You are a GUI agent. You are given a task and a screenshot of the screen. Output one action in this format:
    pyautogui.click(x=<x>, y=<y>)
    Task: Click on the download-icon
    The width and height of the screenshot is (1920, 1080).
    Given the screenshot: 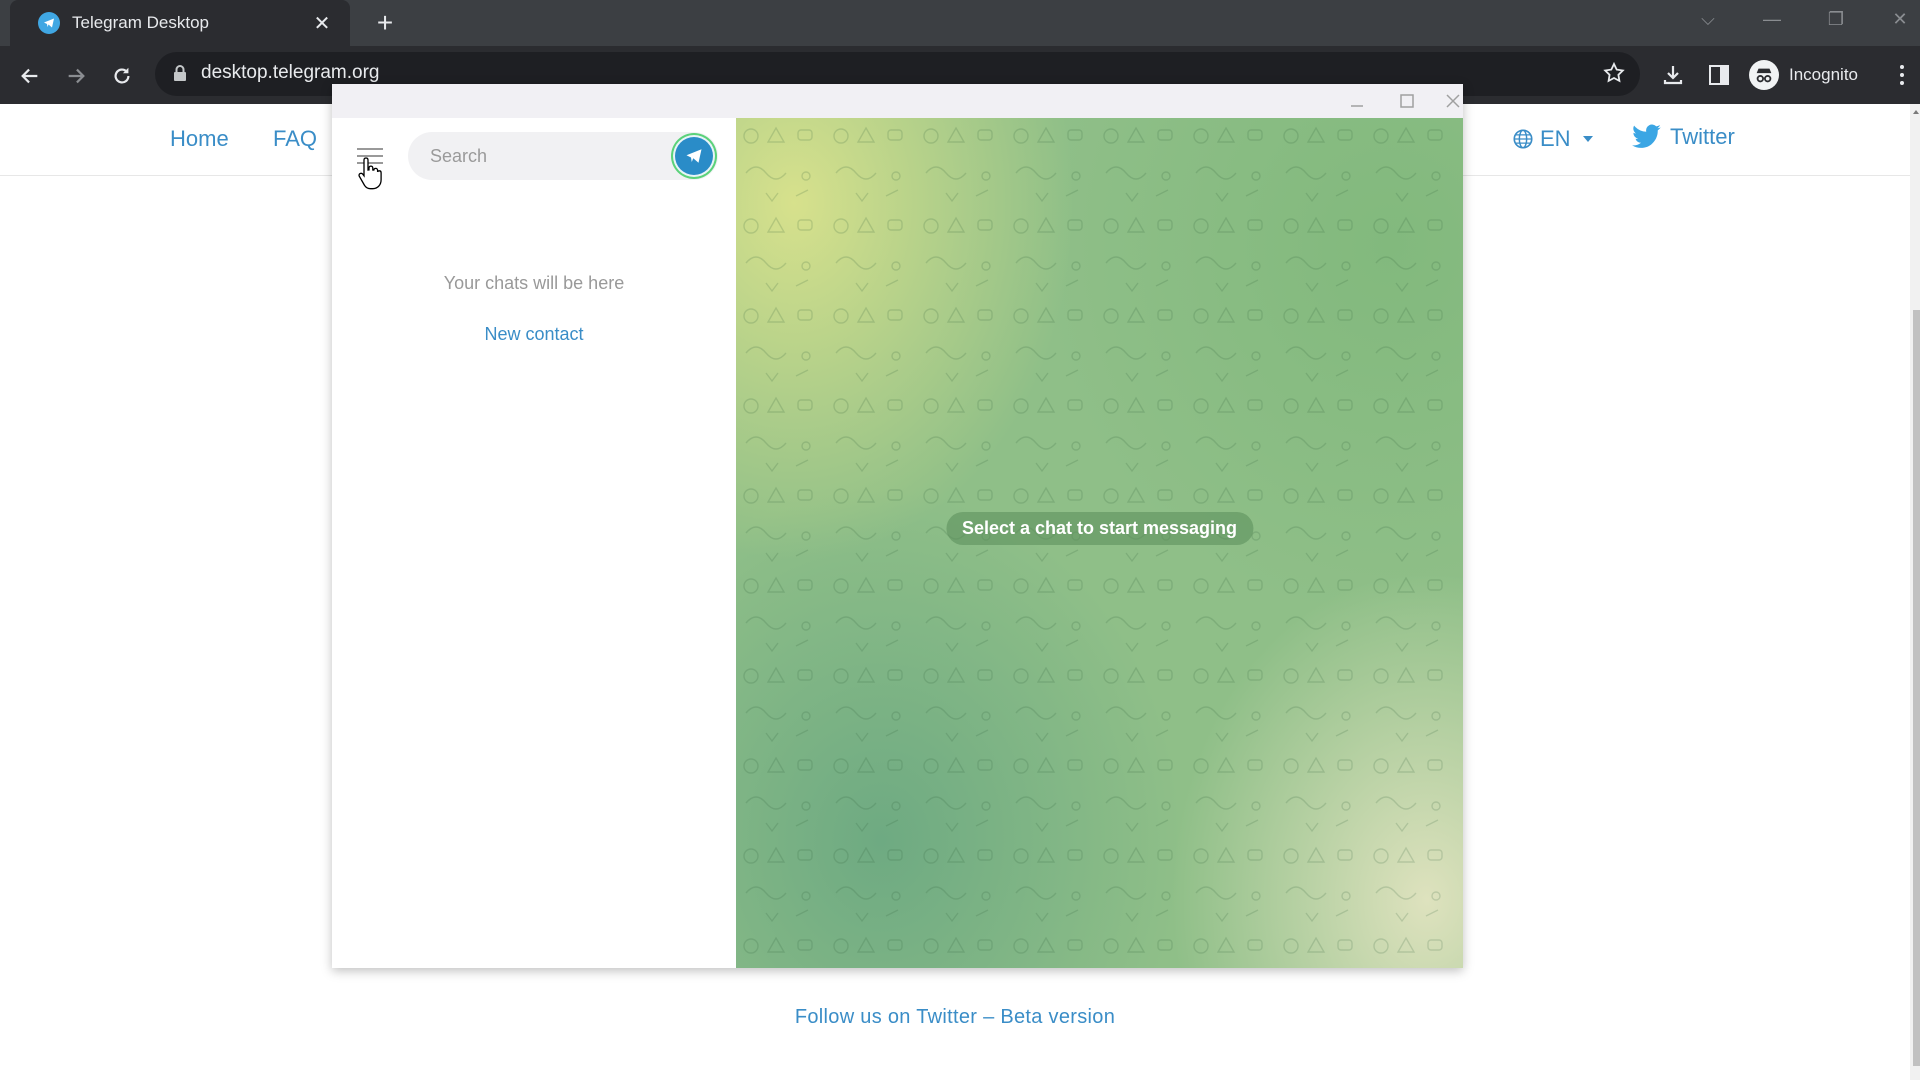 What is the action you would take?
    pyautogui.click(x=1673, y=75)
    